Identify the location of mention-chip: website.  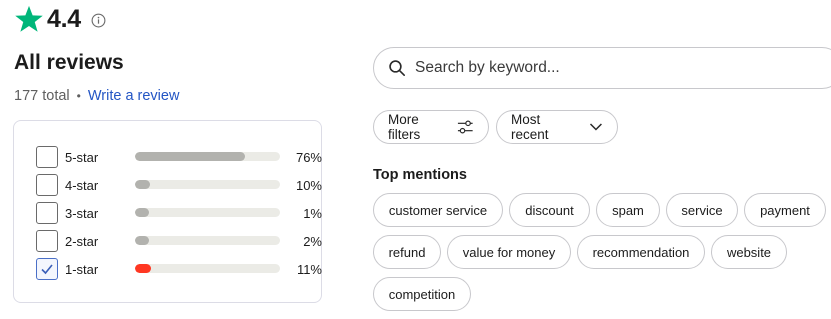
(749, 252).